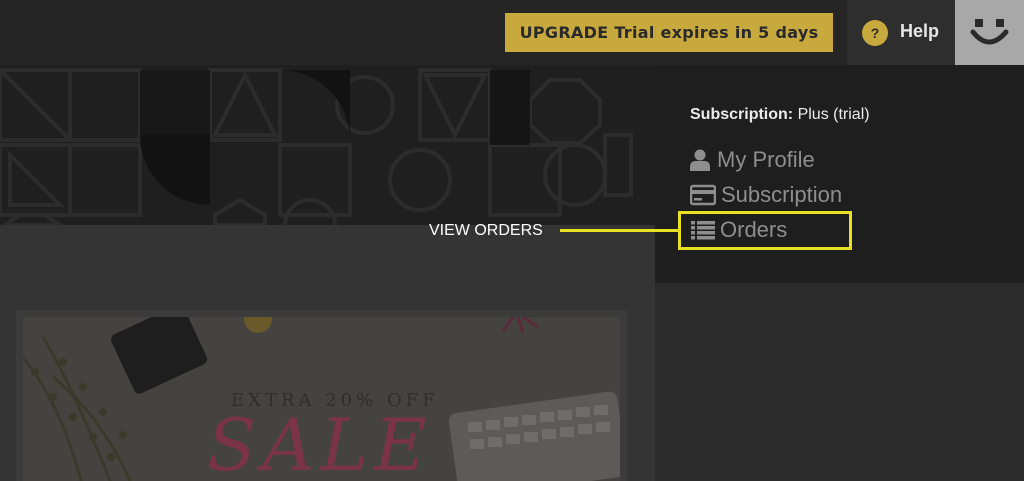 This screenshot has width=1024, height=481. I want to click on smiley-face-icon, so click(989, 32).